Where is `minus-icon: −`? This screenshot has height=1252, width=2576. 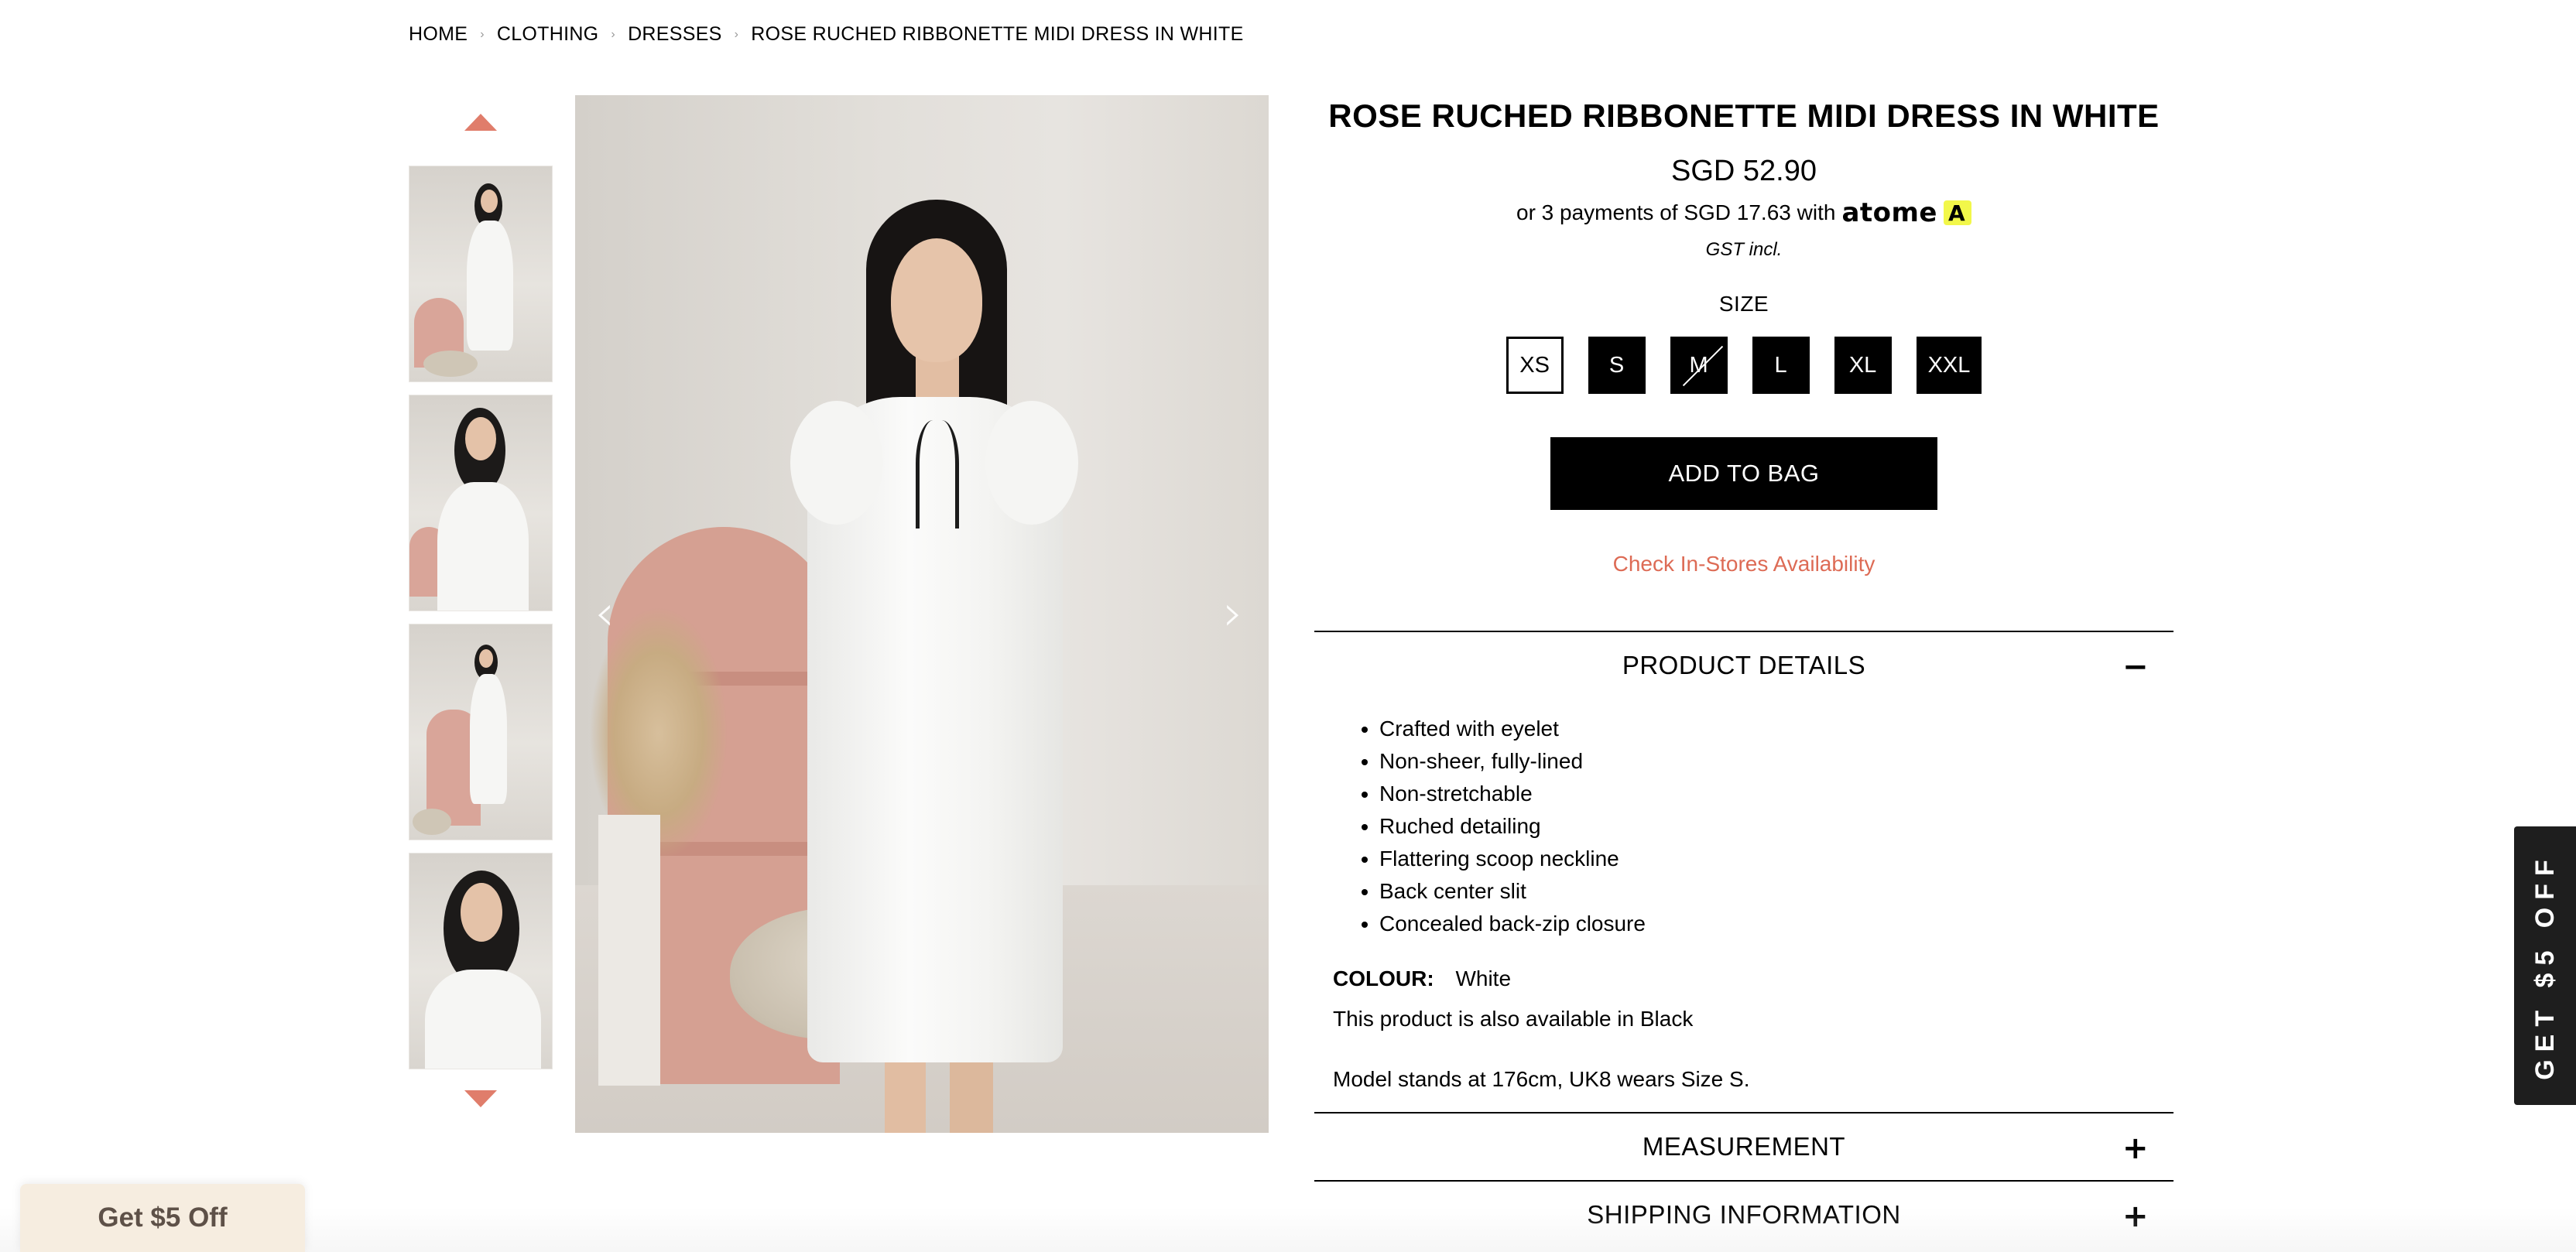
minus-icon: − is located at coordinates (2135, 667).